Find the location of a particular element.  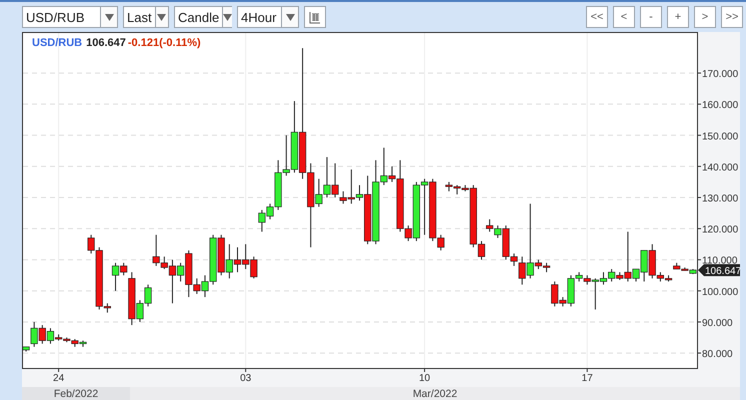

price-label: 106.647 is located at coordinates (106, 43).